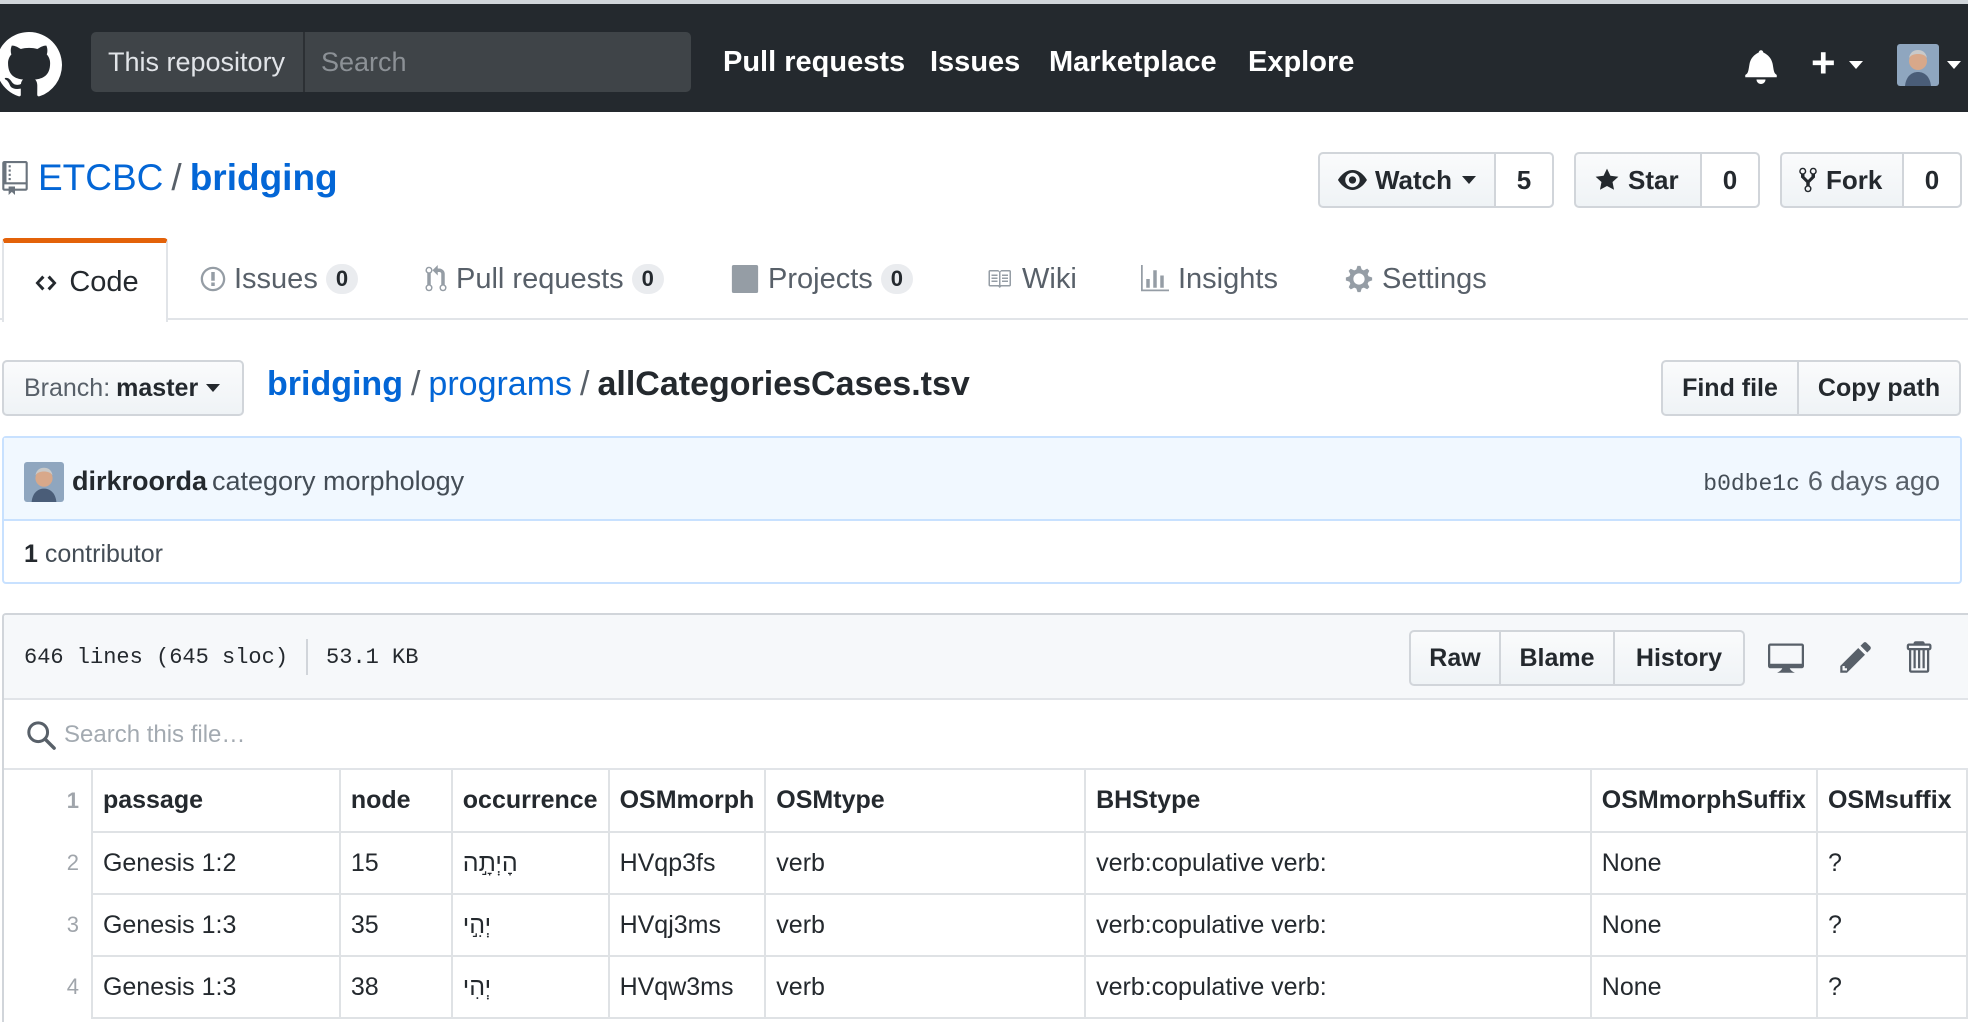 Image resolution: width=1968 pixels, height=1022 pixels. I want to click on blame-button: Blame, so click(1558, 658).